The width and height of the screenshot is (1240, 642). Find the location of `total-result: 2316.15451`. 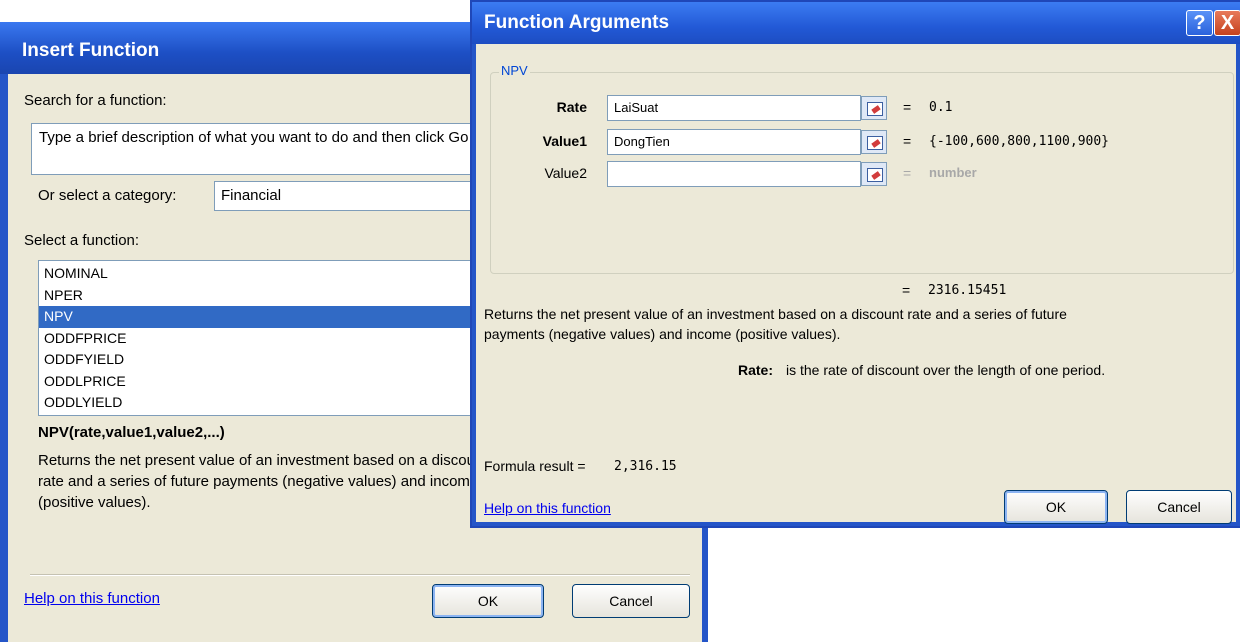

total-result: 2316.15451 is located at coordinates (967, 290).